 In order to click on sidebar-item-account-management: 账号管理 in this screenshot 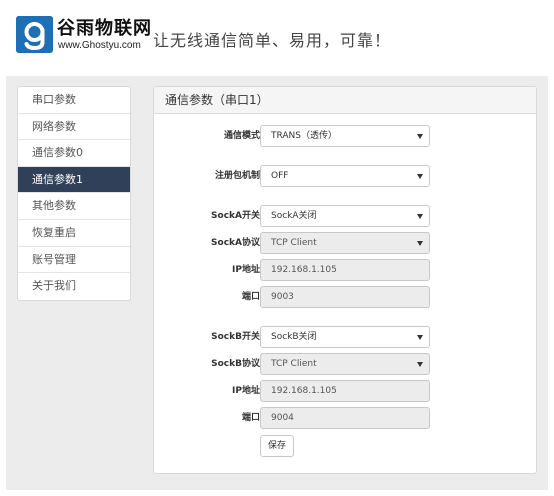, I will do `click(74, 260)`.